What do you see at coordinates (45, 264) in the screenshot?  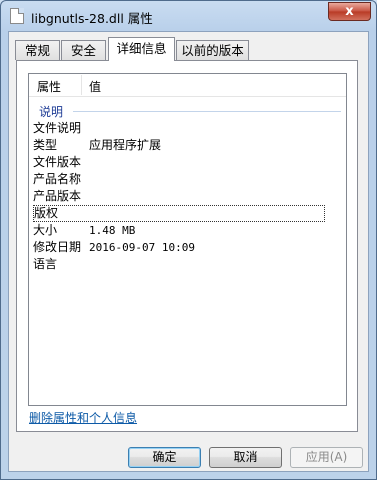 I see `property-name: 语言` at bounding box center [45, 264].